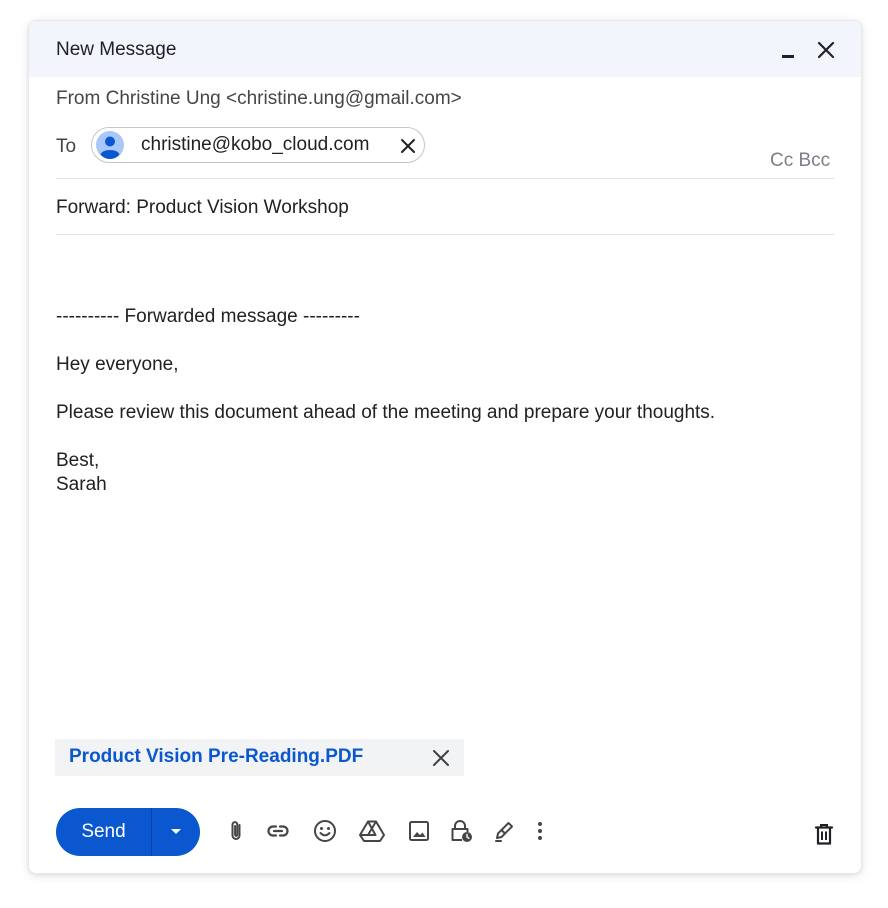 The width and height of the screenshot is (888, 908). I want to click on google-drive-icon, so click(372, 831).